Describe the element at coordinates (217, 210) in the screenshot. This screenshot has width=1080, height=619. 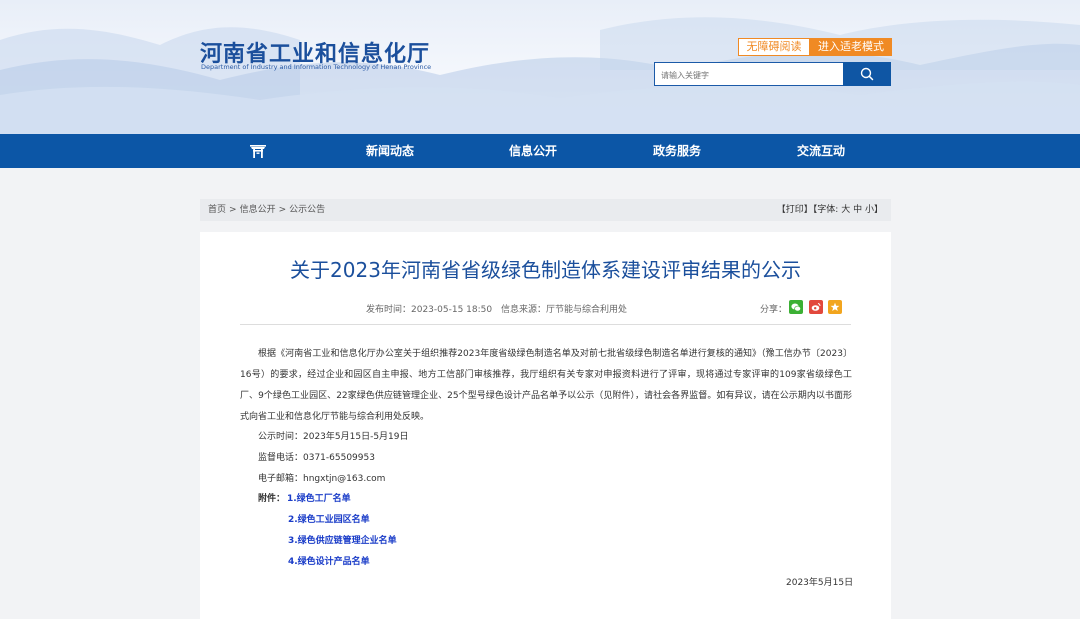
I see `breadcrumb-home: 首页` at that location.